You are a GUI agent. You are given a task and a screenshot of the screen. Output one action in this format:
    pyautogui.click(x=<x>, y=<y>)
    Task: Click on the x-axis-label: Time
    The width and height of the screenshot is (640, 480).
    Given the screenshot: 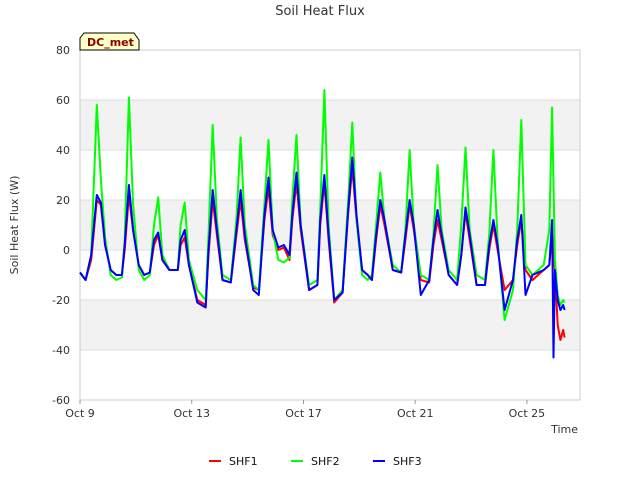 What is the action you would take?
    pyautogui.click(x=564, y=429)
    